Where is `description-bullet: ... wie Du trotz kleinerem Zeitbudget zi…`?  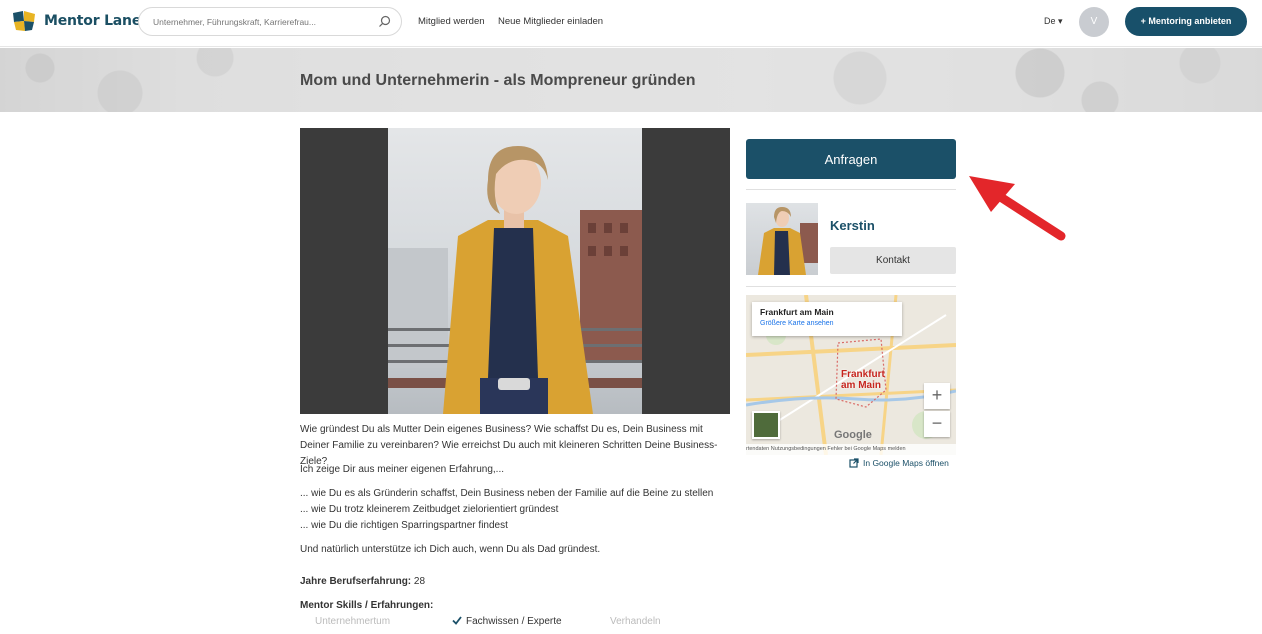
description-bullet: ... wie Du trotz kleinerem Zeitbudget zi… is located at coordinates (429, 509).